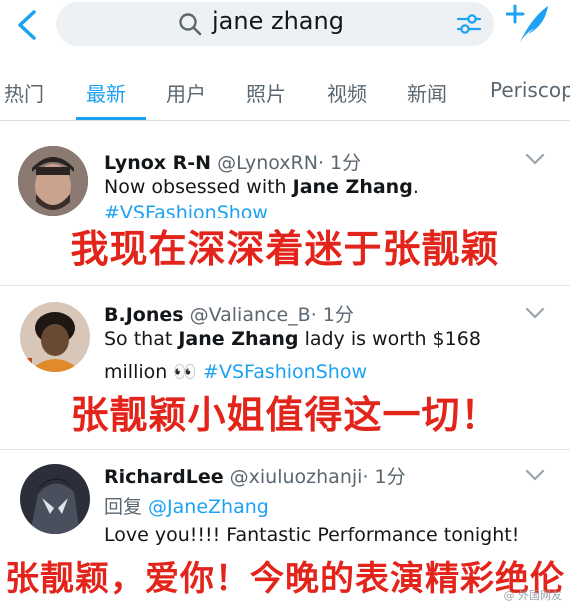 This screenshot has width=570, height=609. I want to click on top-bar: jane zhang, so click(285, 29).